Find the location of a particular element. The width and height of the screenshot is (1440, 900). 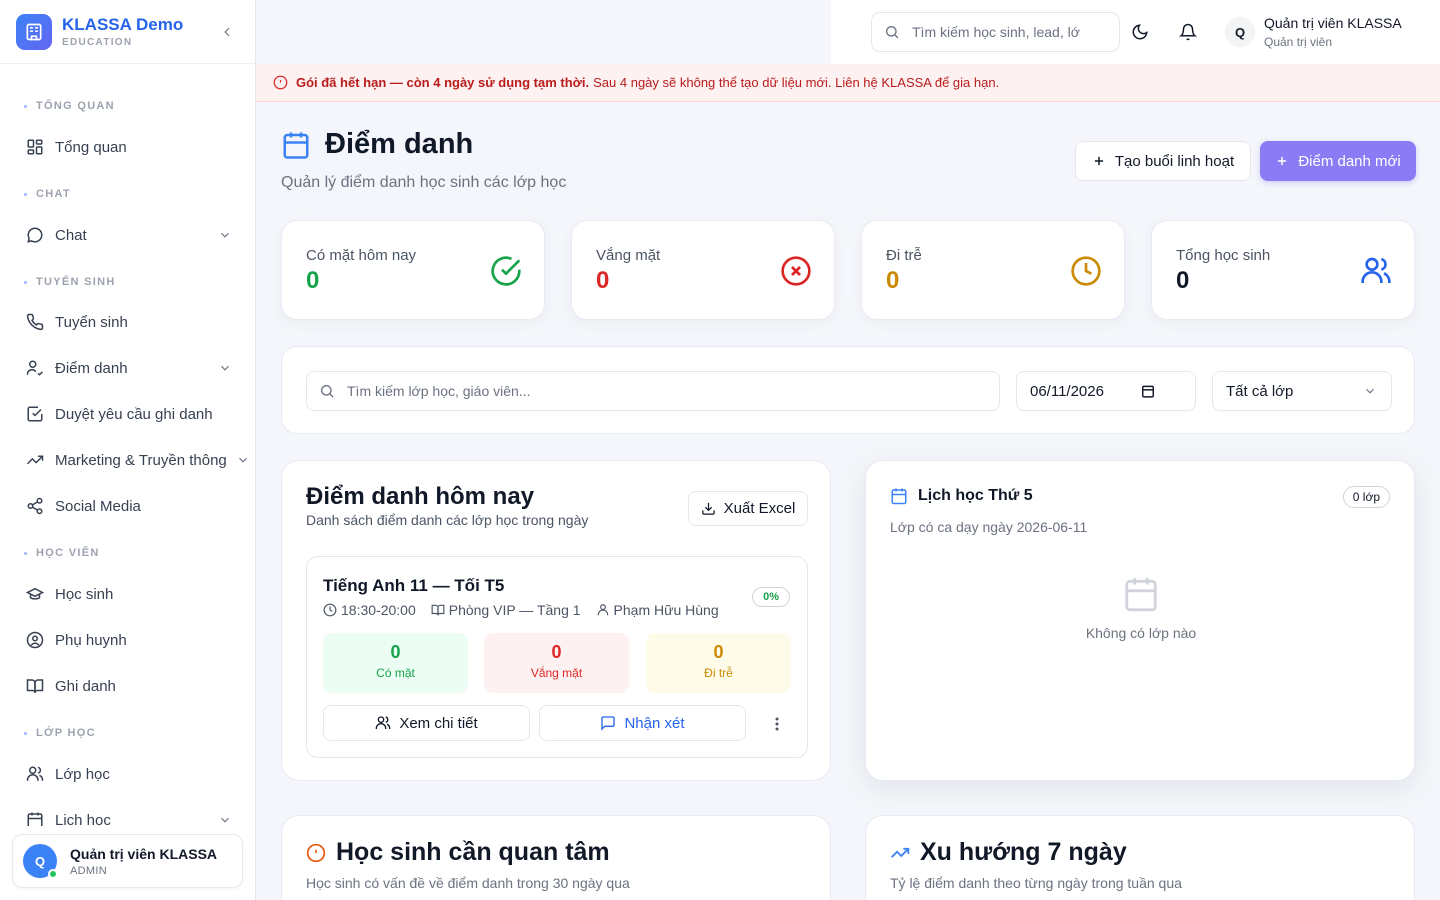

new-attendance-button: Điểm danh mới is located at coordinates (1338, 161).